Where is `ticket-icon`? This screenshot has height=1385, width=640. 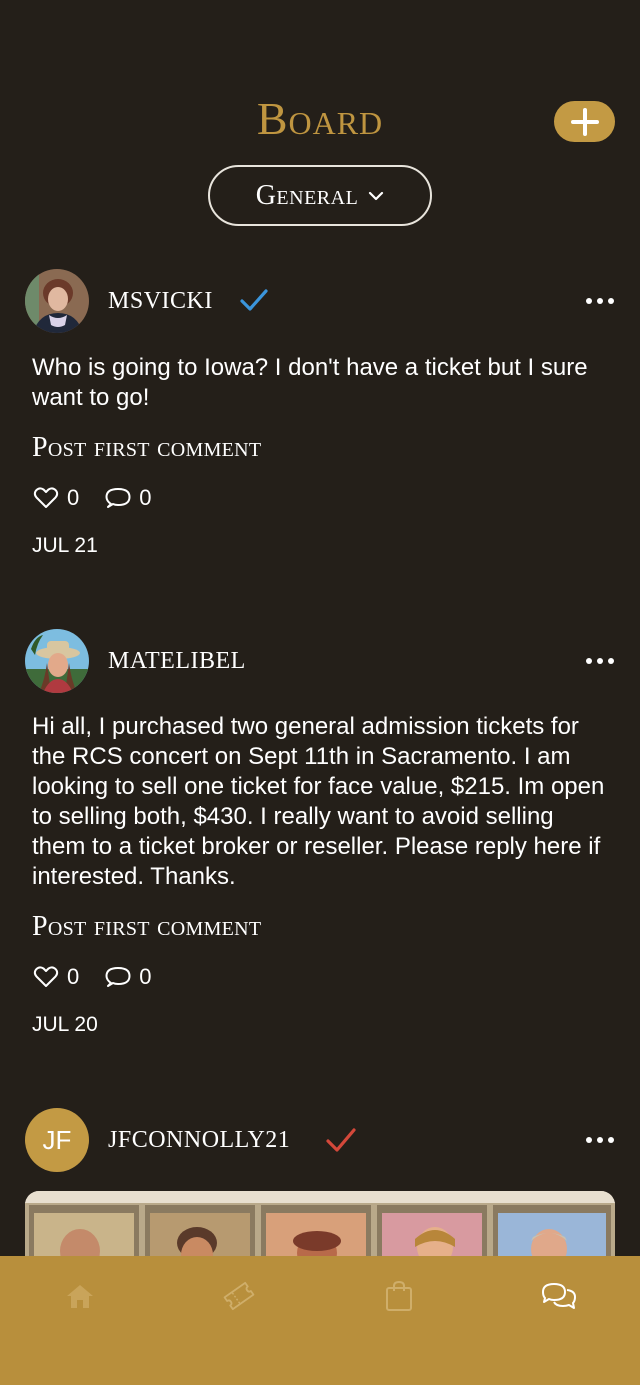
ticket-icon is located at coordinates (239, 1296).